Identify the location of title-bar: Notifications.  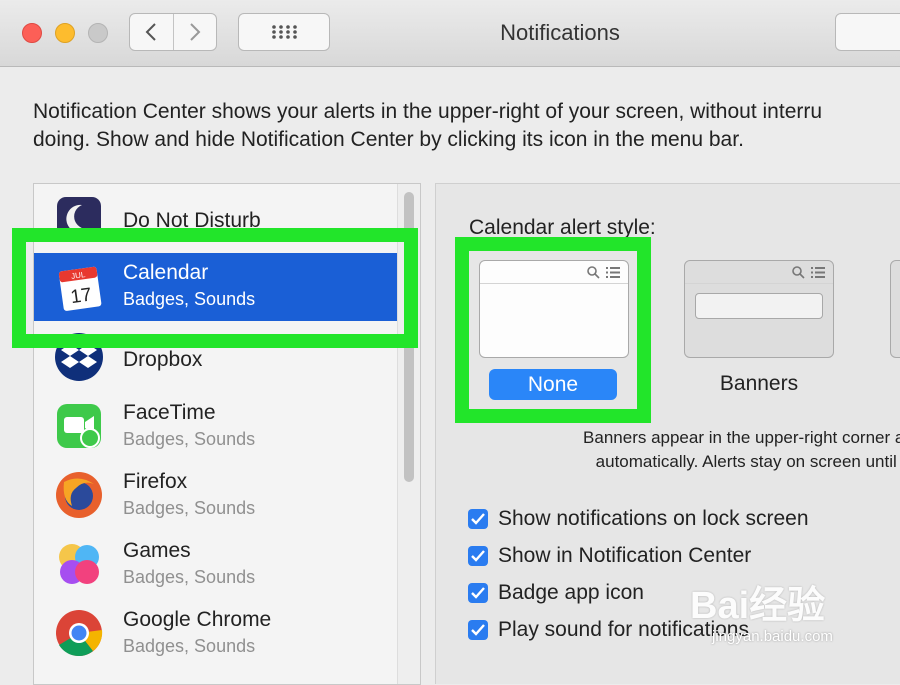
(450, 33).